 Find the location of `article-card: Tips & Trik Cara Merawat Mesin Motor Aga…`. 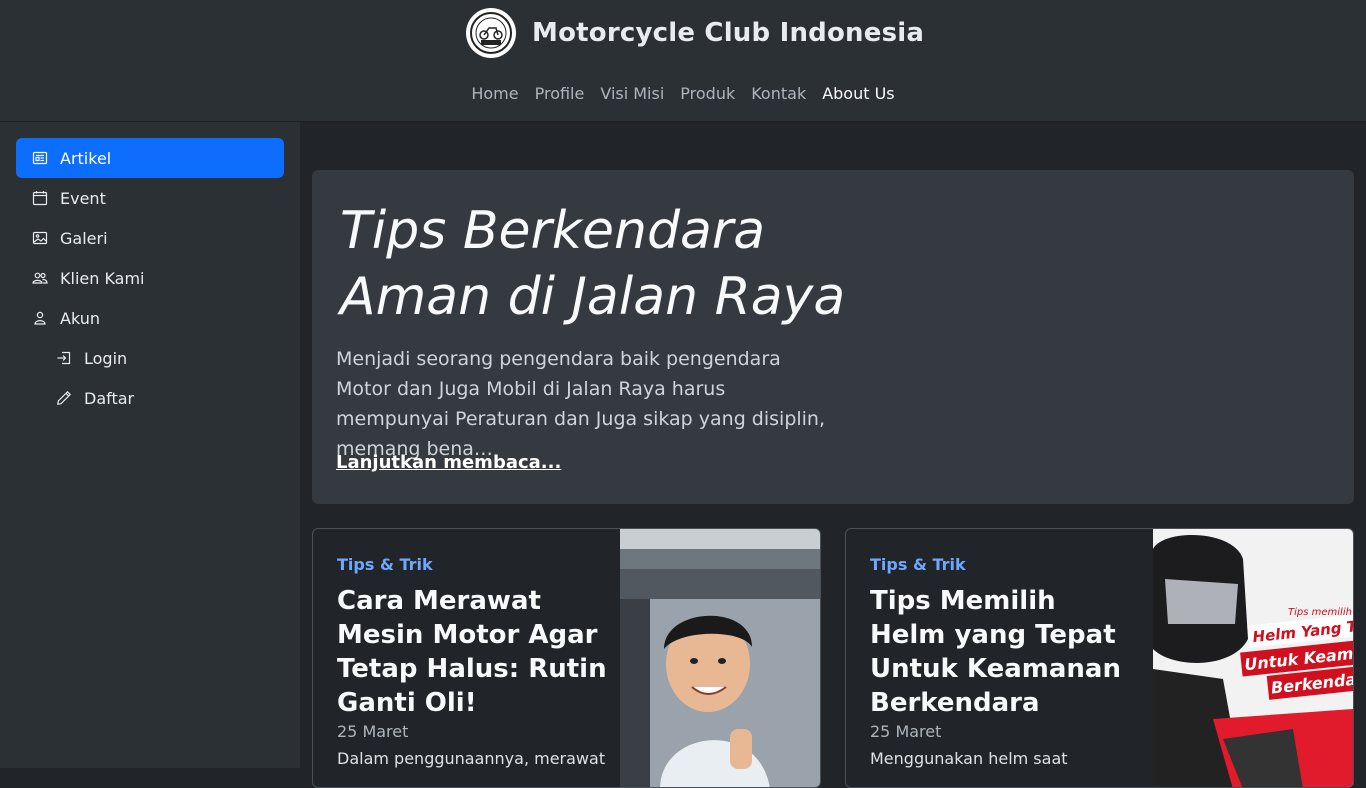

article-card: Tips & Trik Cara Merawat Mesin Motor Aga… is located at coordinates (566, 658).